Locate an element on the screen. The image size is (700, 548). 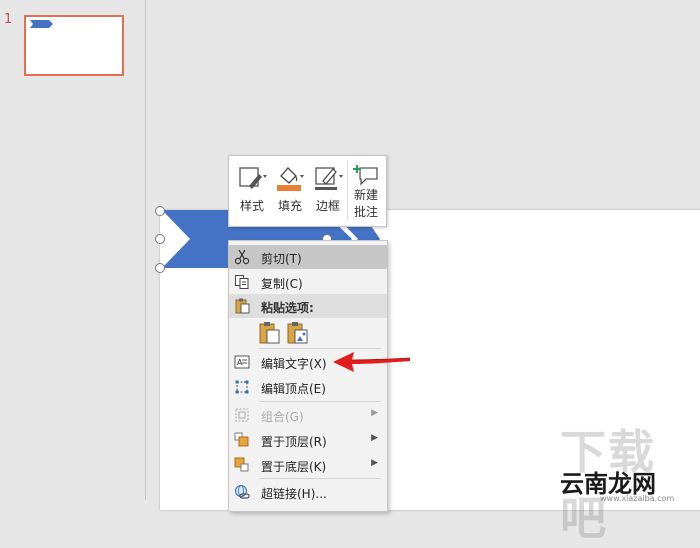
fill-label: 填充 is located at coordinates (289, 206).